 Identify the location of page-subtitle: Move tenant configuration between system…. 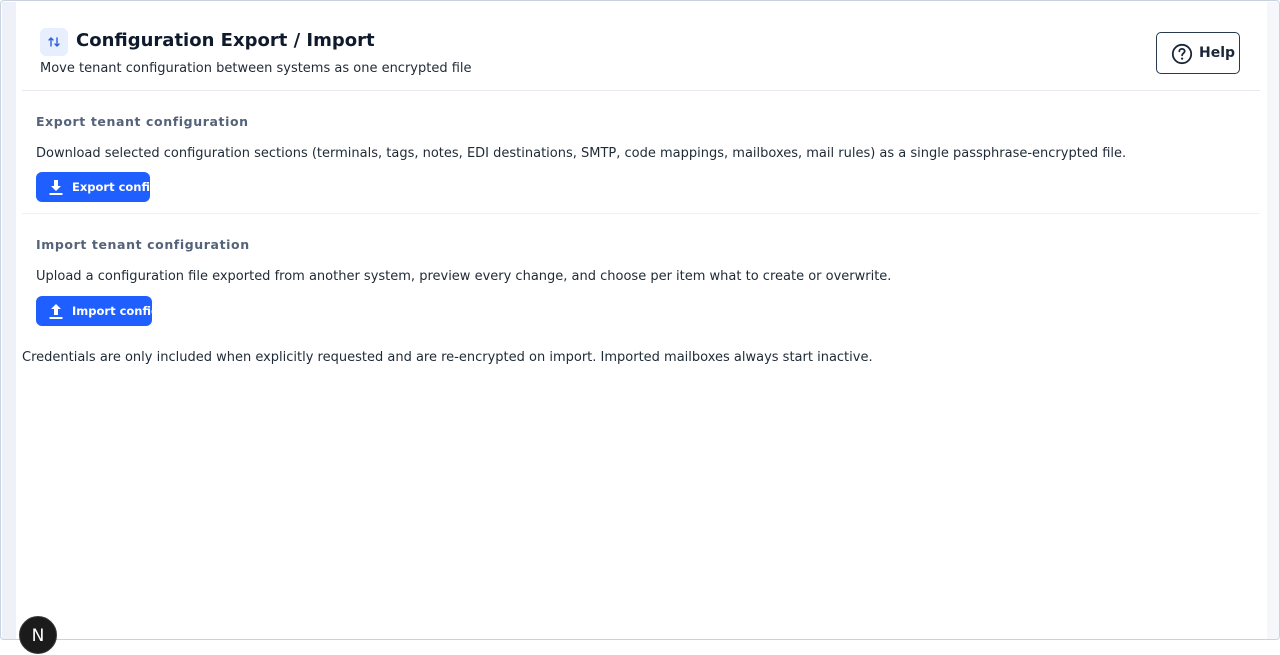
(256, 68).